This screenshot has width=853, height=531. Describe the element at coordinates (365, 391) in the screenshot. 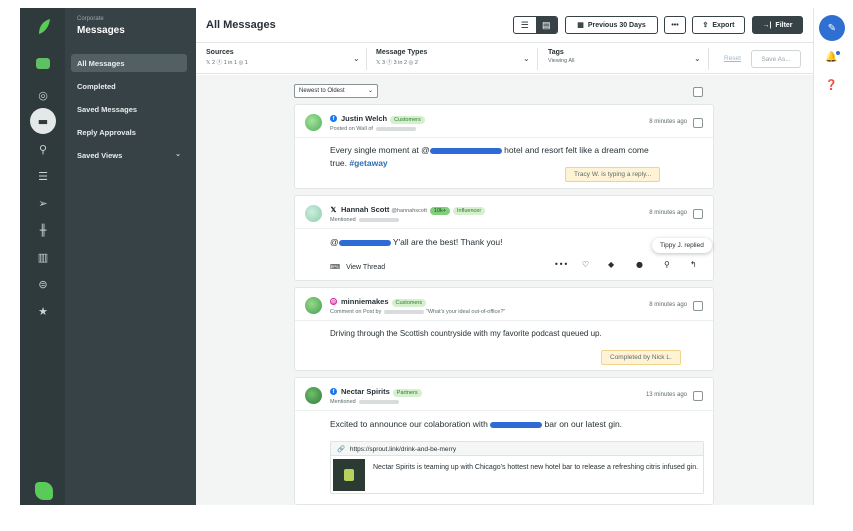

I see `author-name-text: Nectar Spirits` at that location.